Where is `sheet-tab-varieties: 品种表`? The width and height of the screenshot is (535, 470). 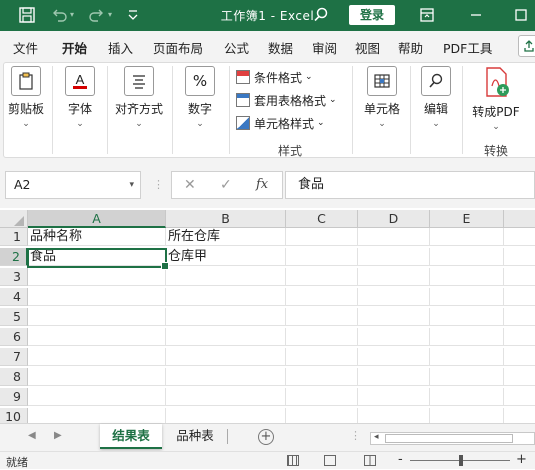 sheet-tab-varieties: 品种表 is located at coordinates (195, 436).